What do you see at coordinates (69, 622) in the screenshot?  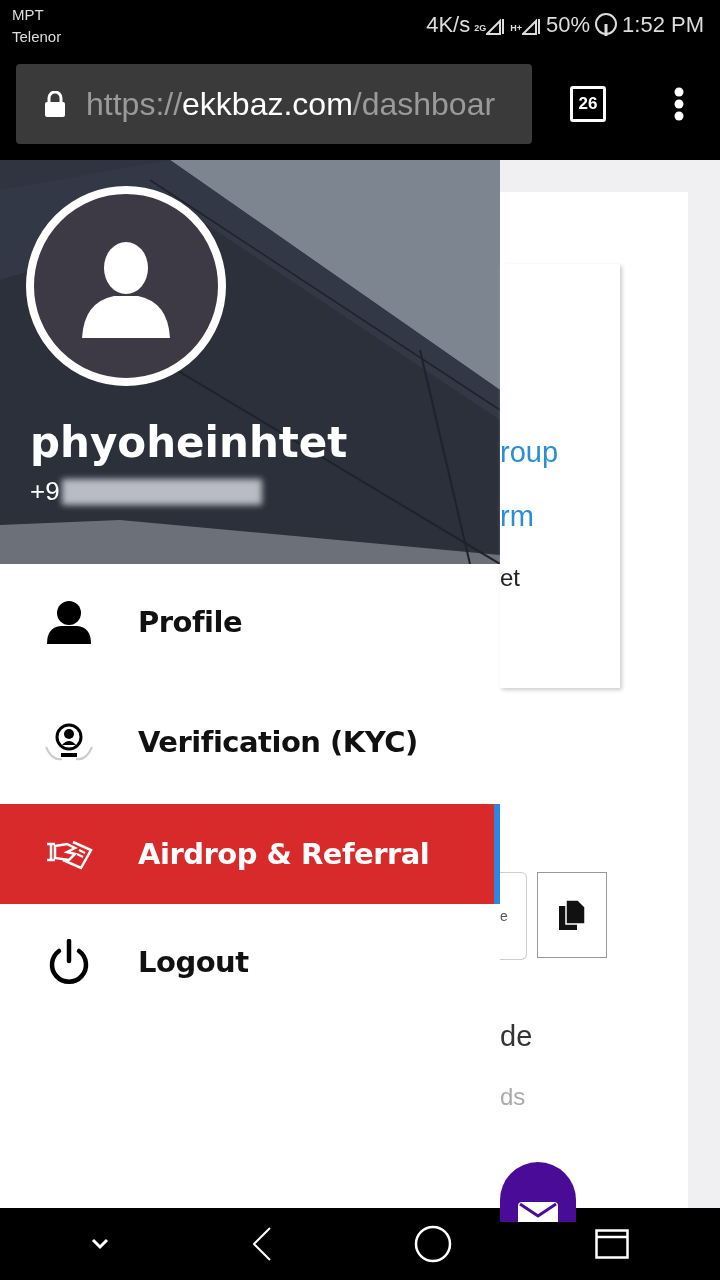 I see `person-icon` at bounding box center [69, 622].